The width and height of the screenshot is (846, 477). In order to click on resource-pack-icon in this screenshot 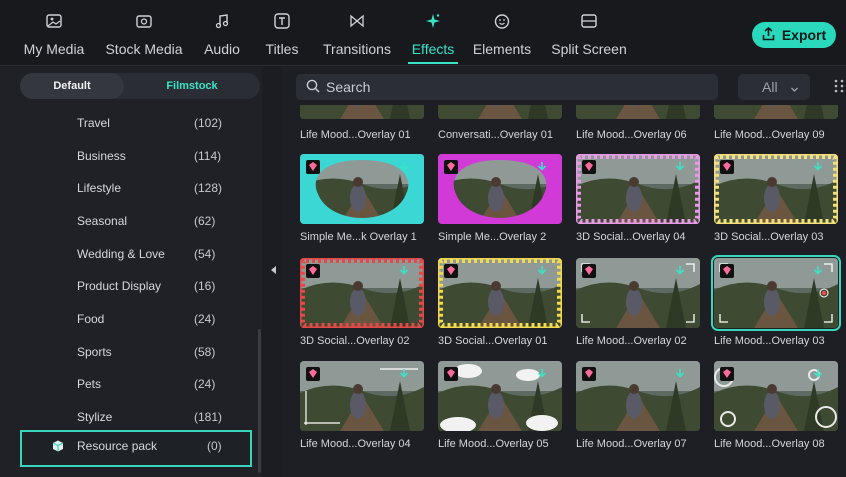, I will do `click(58, 446)`.